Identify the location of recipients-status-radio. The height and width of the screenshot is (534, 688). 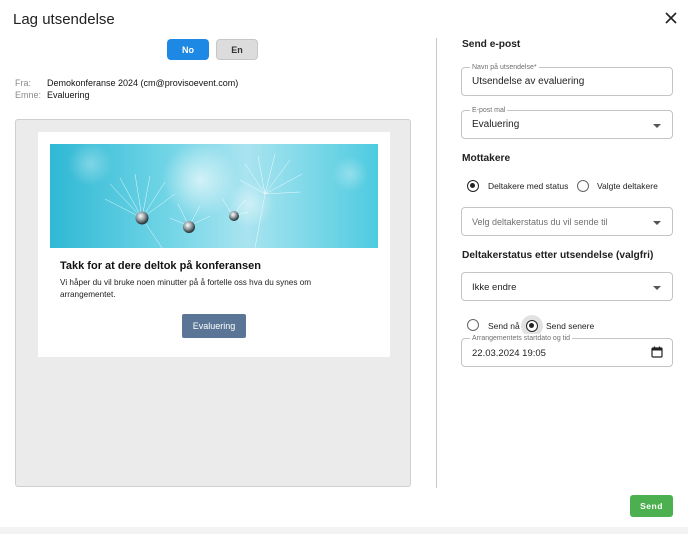
(473, 186).